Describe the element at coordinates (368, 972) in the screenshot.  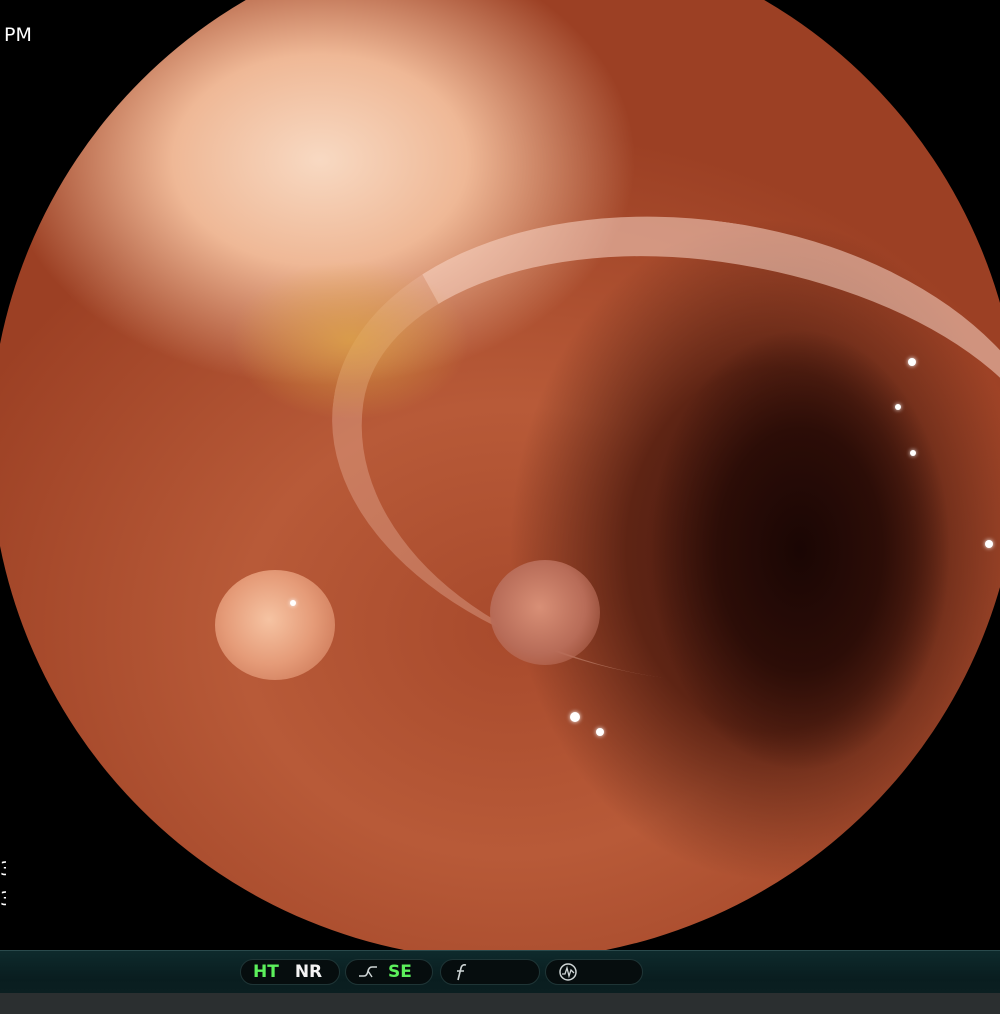
I see `contrast-curve-icon` at that location.